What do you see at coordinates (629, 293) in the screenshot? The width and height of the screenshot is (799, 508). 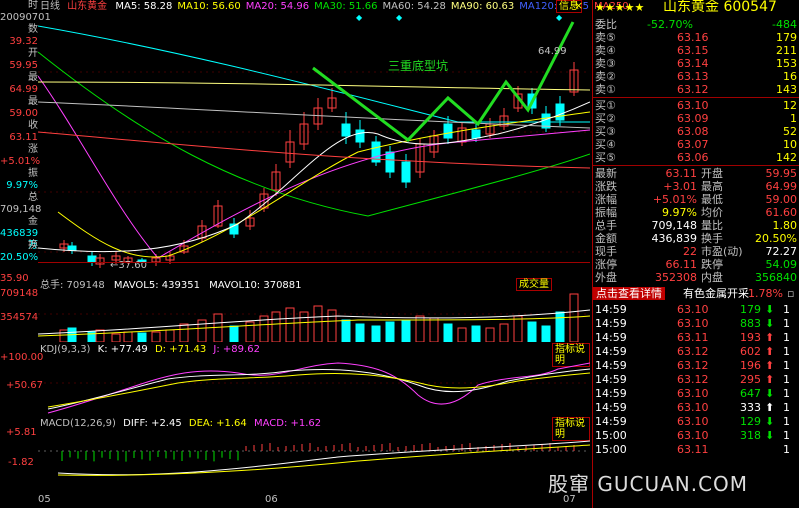 I see `detail-button: 点击查看详情` at bounding box center [629, 293].